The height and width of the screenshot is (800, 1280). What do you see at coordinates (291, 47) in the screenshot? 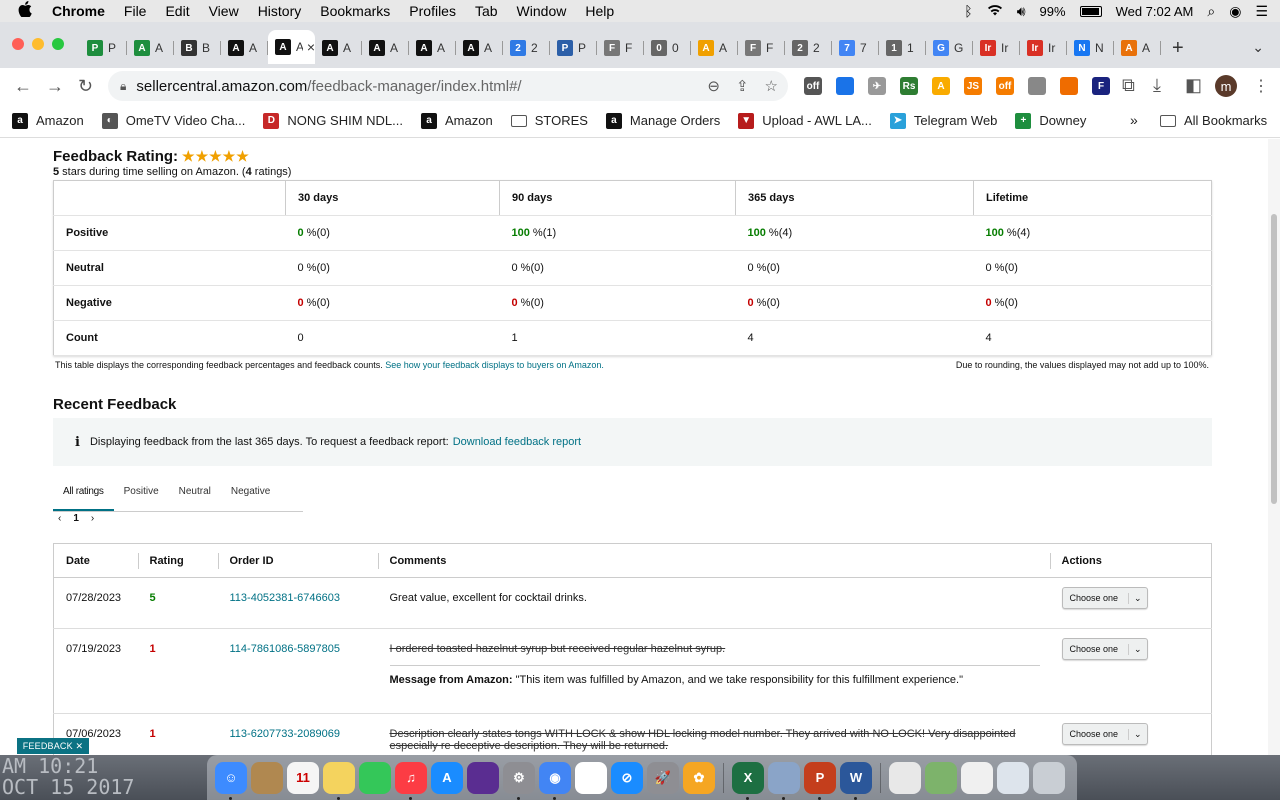
I see `browser-tab: A A ×` at bounding box center [291, 47].